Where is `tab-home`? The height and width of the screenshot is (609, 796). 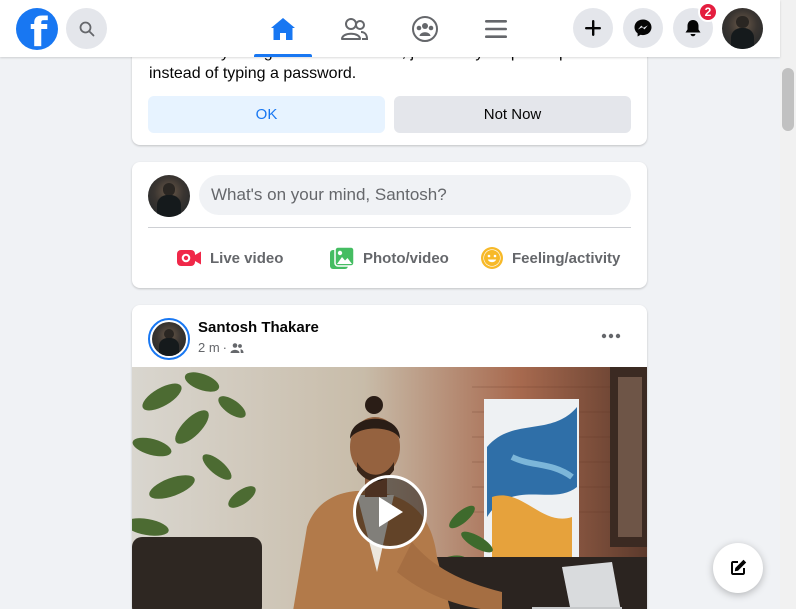 tab-home is located at coordinates (283, 28).